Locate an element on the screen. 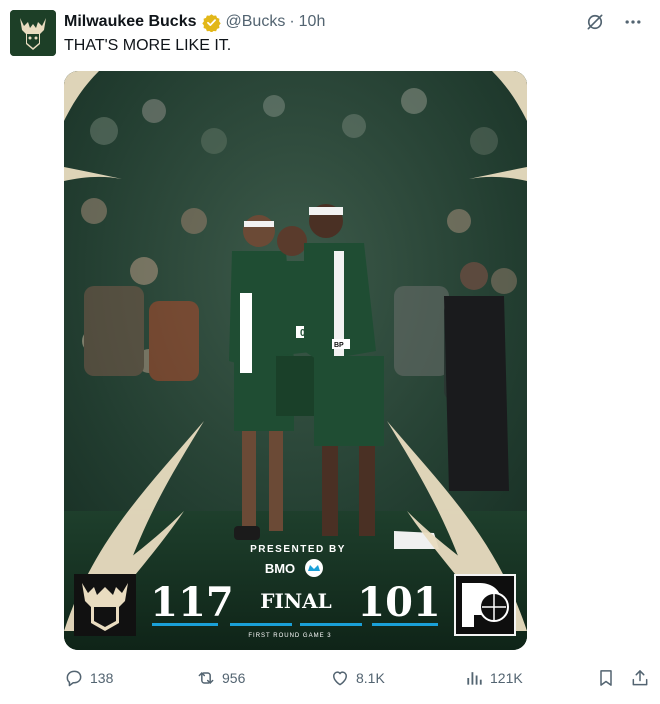 The width and height of the screenshot is (660, 704). bucks-logo-avatar-icon is located at coordinates (33, 33).